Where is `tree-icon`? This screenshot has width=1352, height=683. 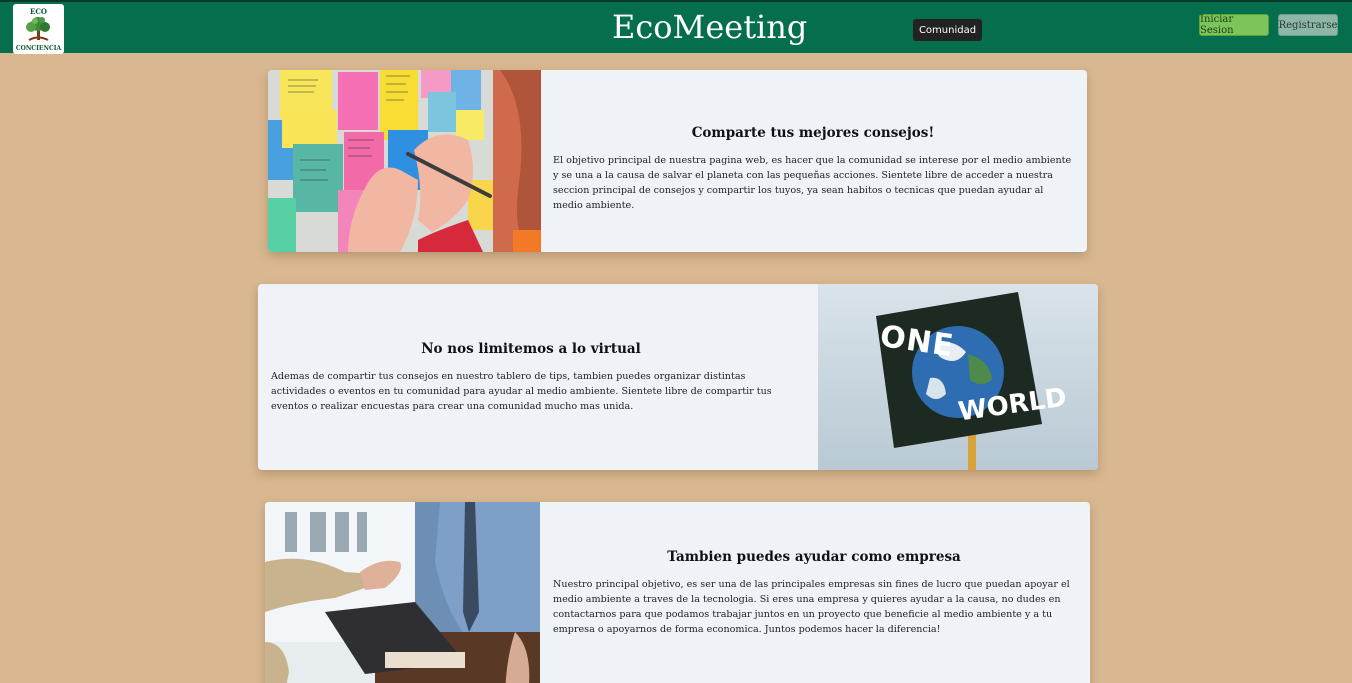 tree-icon is located at coordinates (38, 29).